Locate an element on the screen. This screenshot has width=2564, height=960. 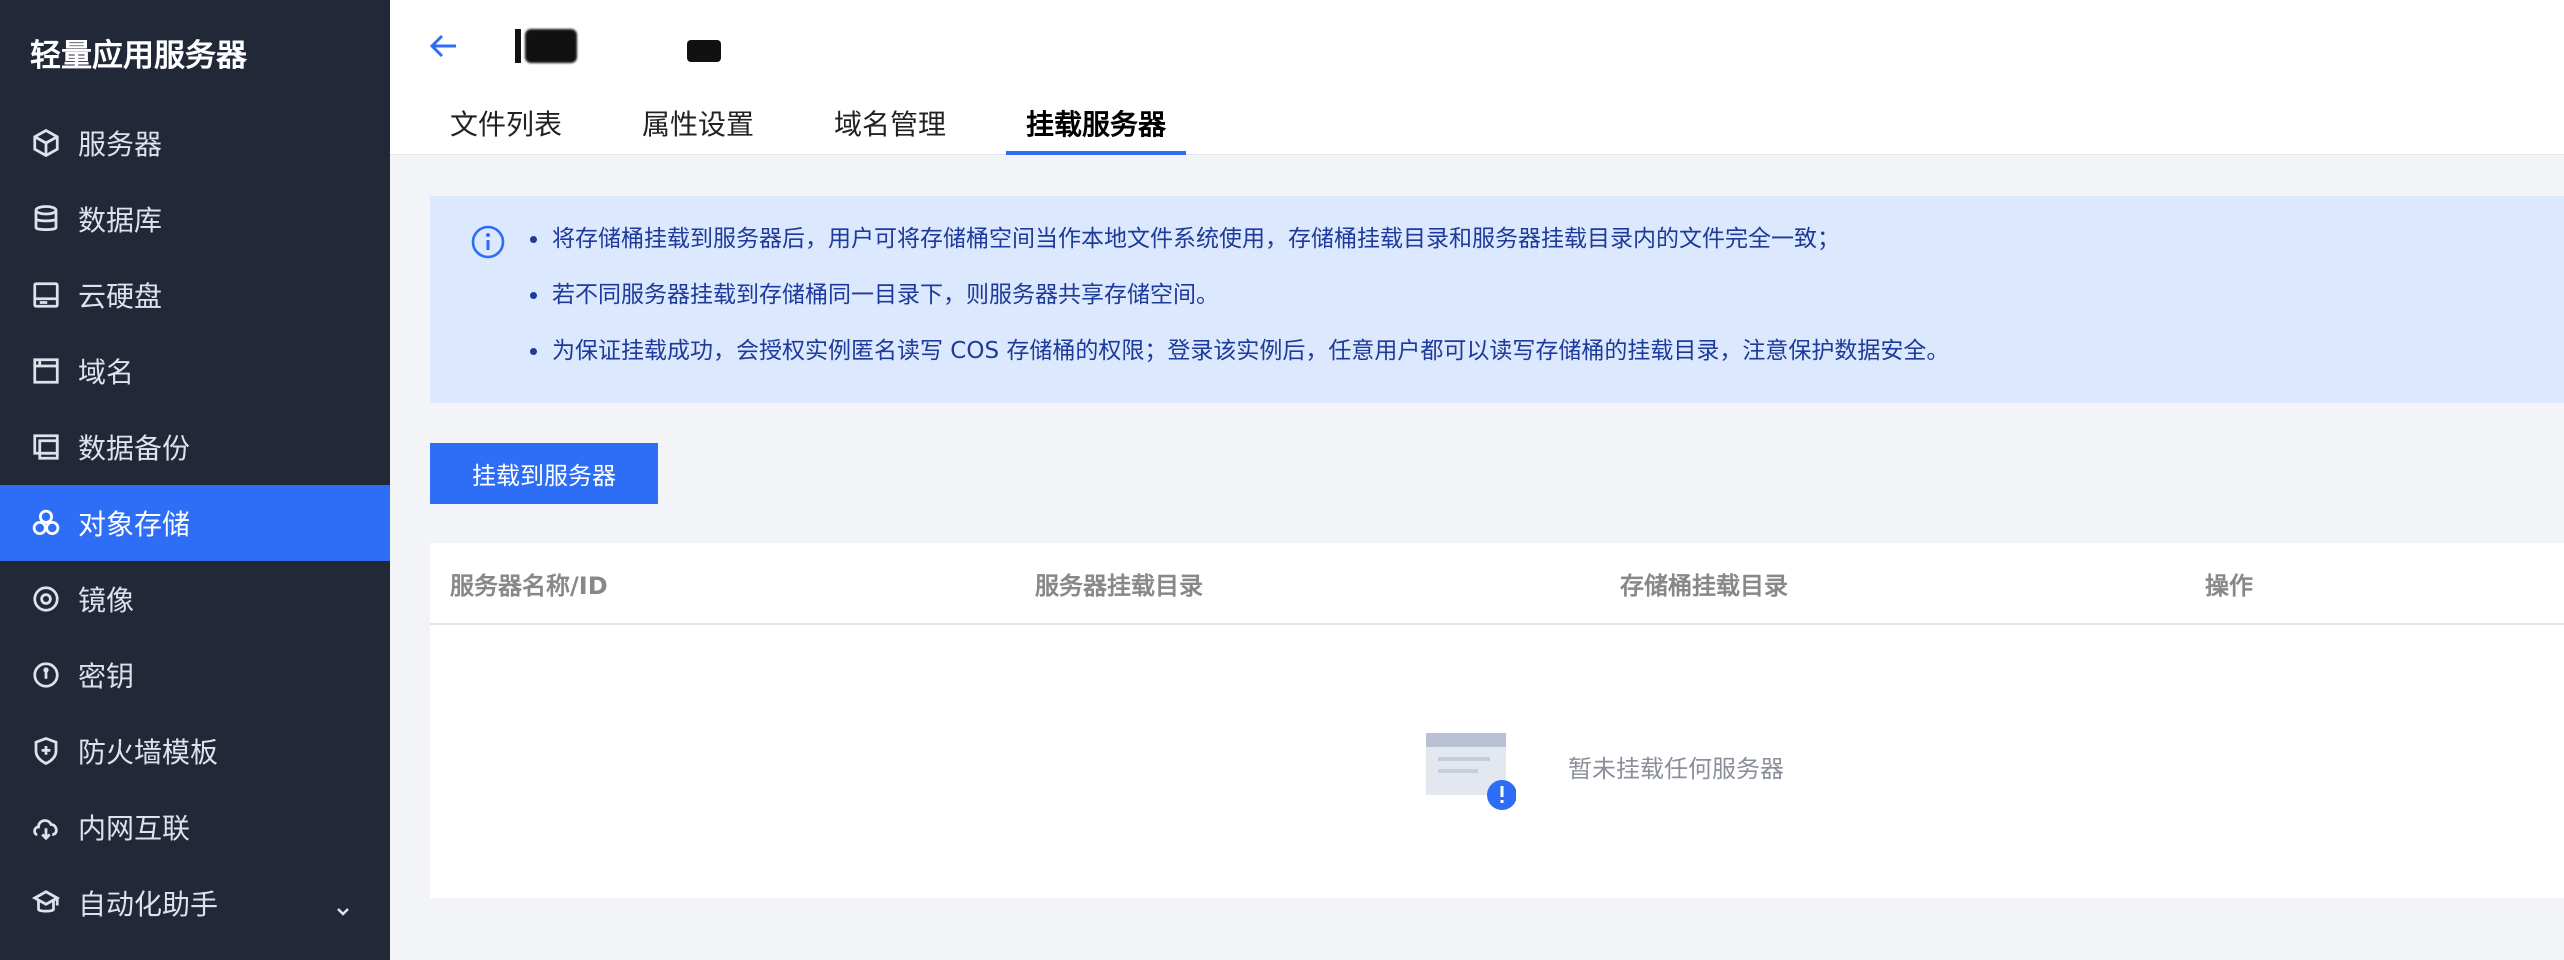
network-icon is located at coordinates (46, 827).